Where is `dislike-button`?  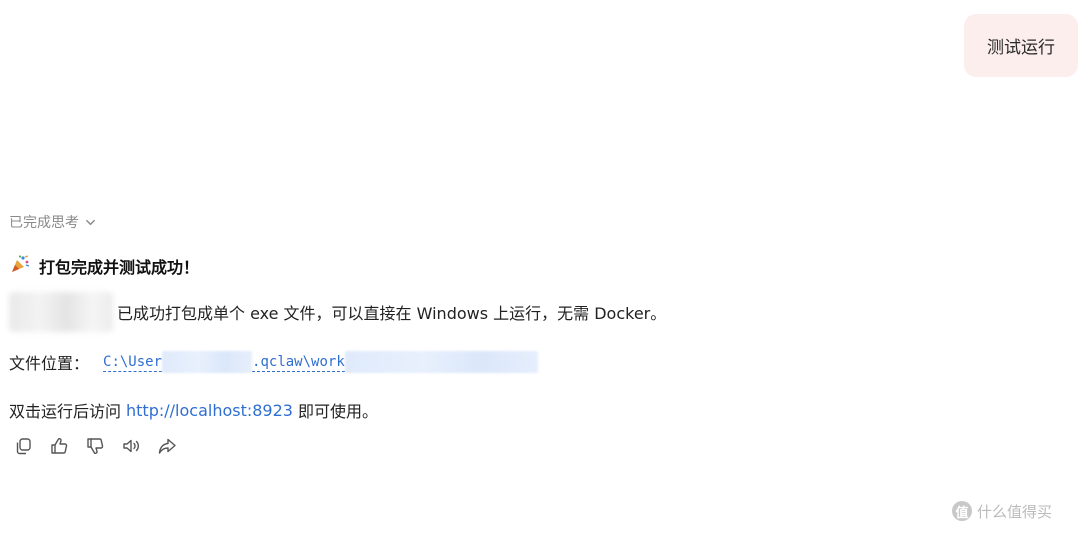
dislike-button is located at coordinates (95, 448).